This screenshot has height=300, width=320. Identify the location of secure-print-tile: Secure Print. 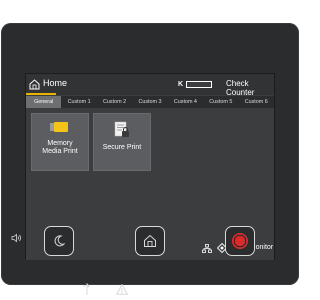
(122, 142).